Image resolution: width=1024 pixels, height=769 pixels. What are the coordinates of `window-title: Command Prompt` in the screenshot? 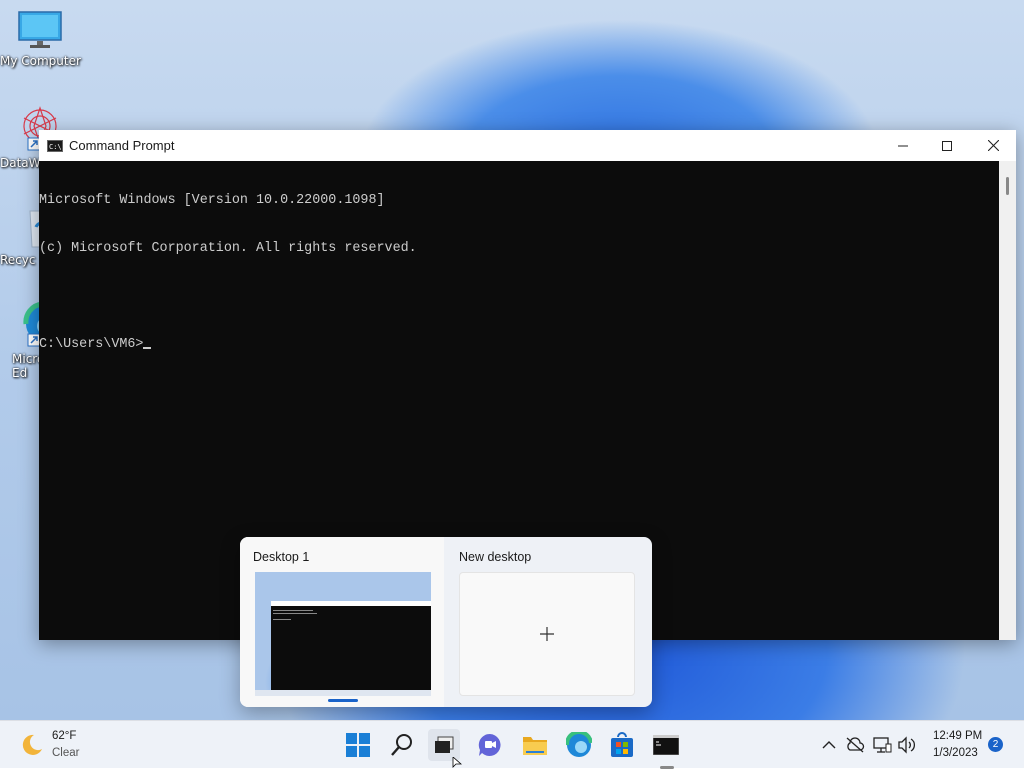 It's located at (122, 145).